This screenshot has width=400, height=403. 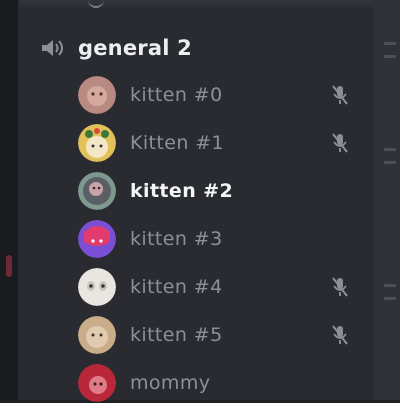 What do you see at coordinates (9, 266) in the screenshot?
I see `unread-indicator` at bounding box center [9, 266].